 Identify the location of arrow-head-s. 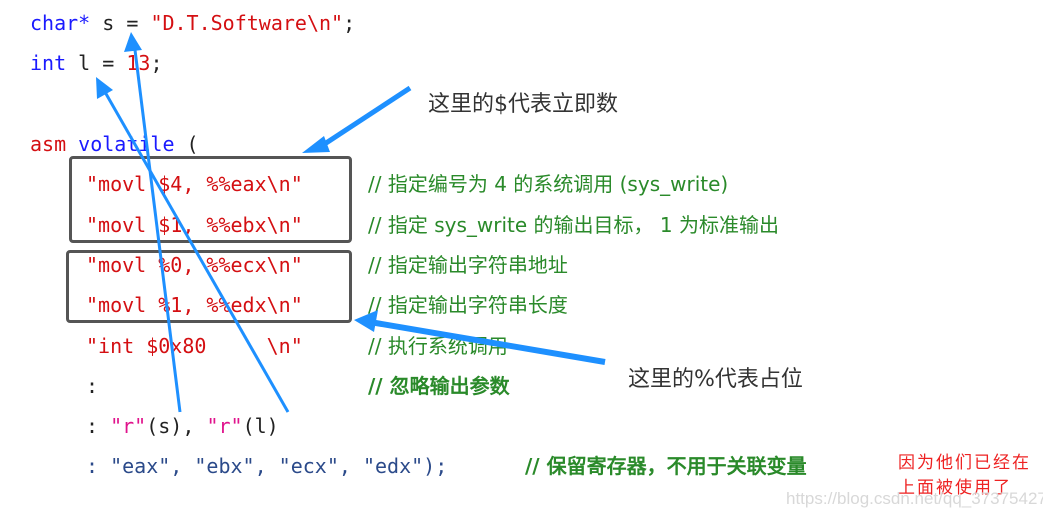
(133, 42).